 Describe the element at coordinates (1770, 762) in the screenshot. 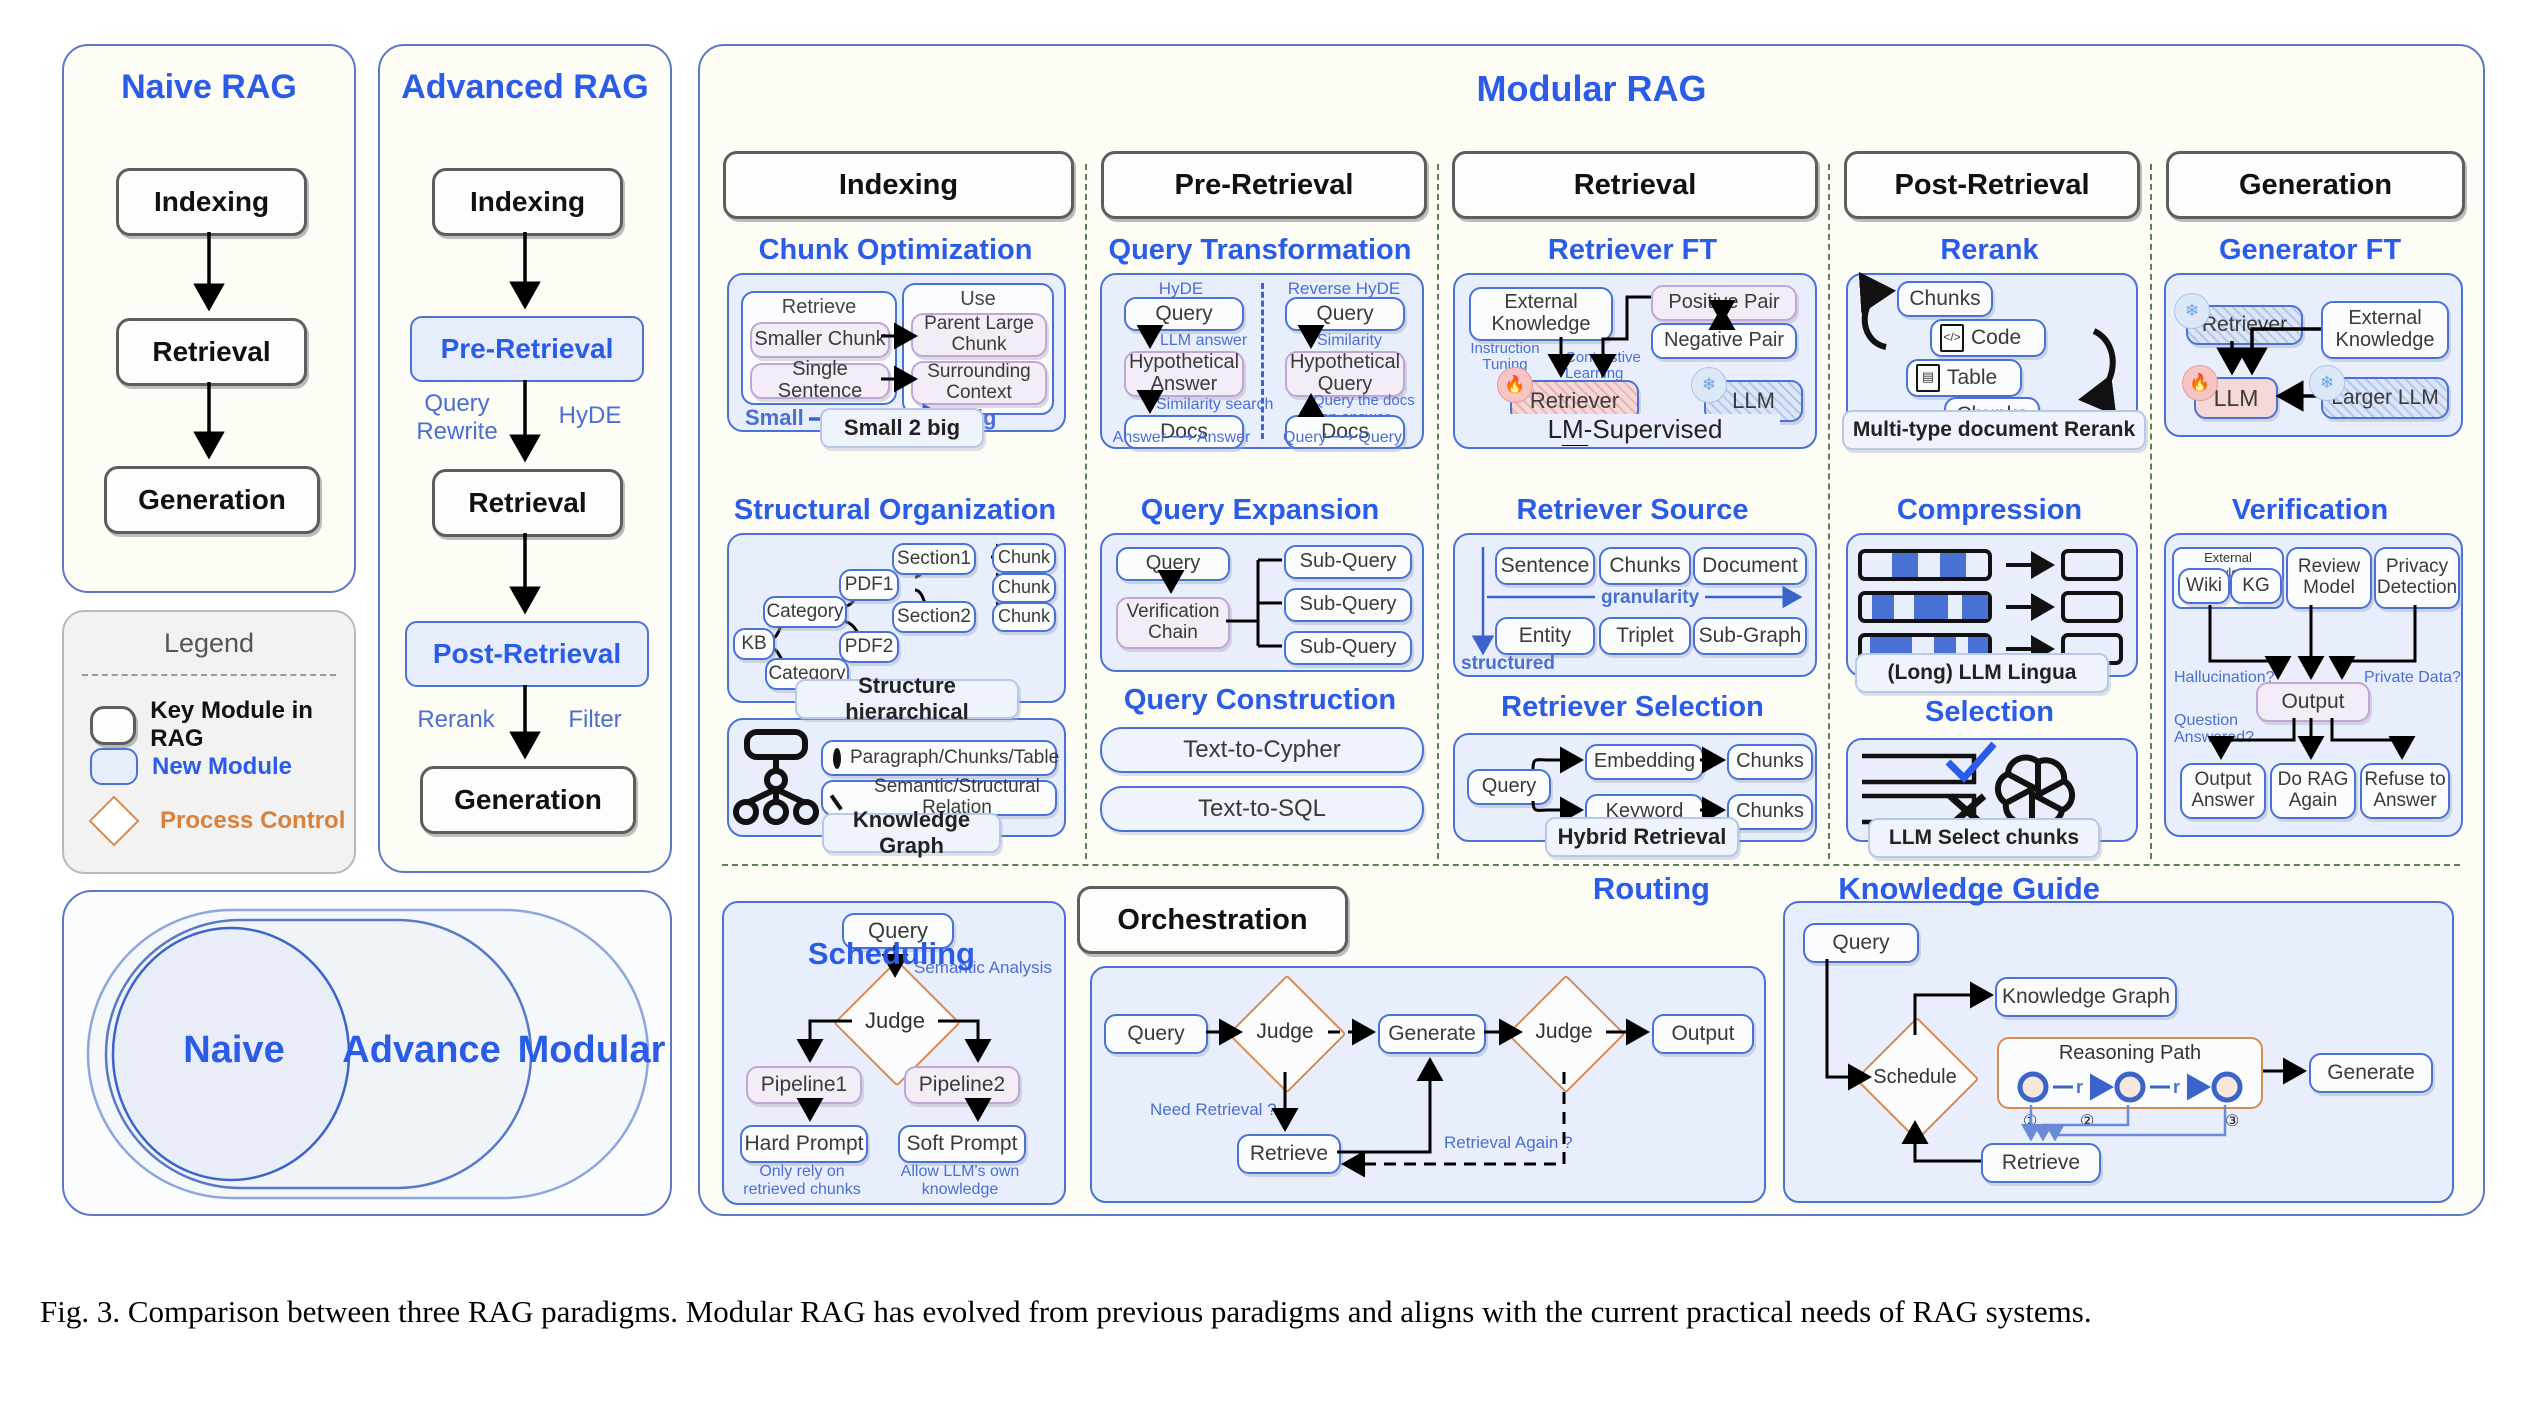

I see `rsel-chunks-1: Chunks` at that location.